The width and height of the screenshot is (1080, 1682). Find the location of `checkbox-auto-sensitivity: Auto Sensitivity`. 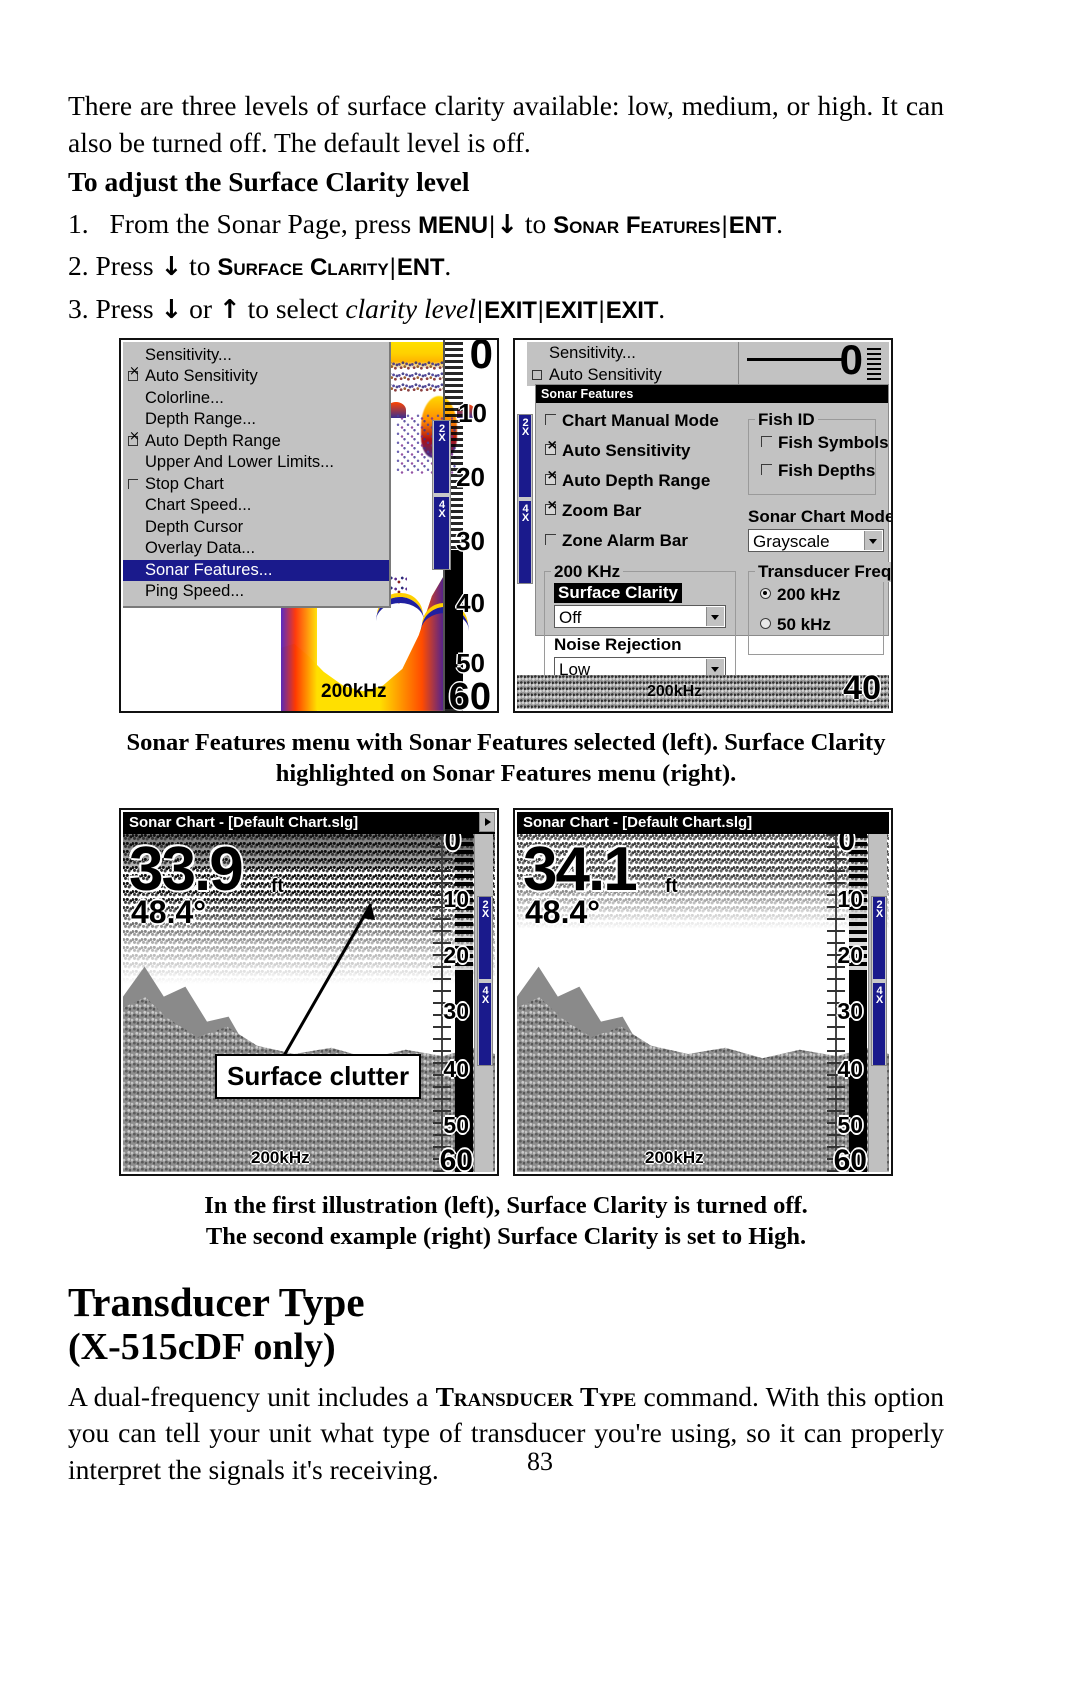

checkbox-auto-sensitivity: Auto Sensitivity is located at coordinates (617, 450).